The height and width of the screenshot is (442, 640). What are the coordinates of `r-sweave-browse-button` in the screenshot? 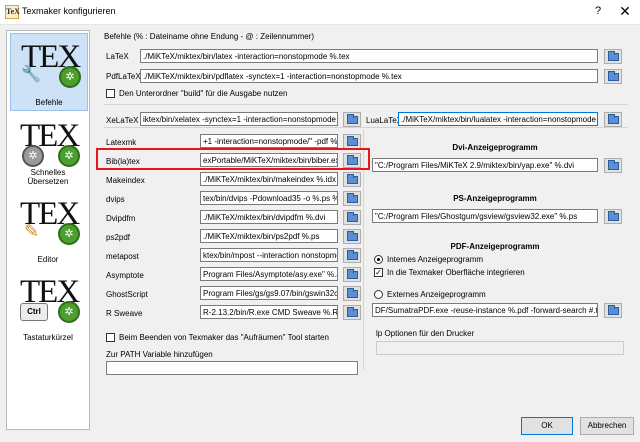 It's located at (352, 312).